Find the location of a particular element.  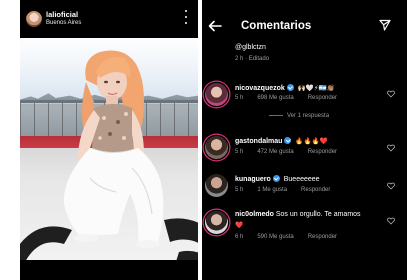

comments-title: Comentarios is located at coordinates (276, 26).